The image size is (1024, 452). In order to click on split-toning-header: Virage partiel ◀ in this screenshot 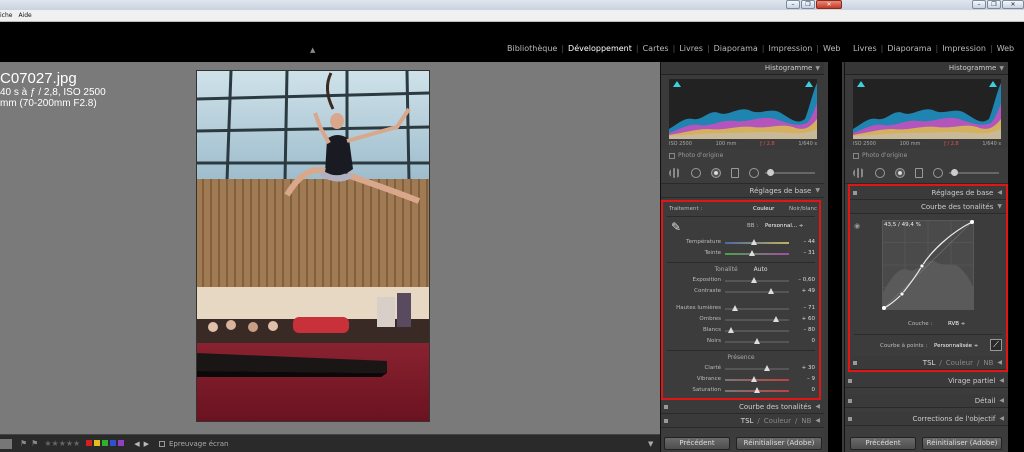, I will do `click(926, 381)`.